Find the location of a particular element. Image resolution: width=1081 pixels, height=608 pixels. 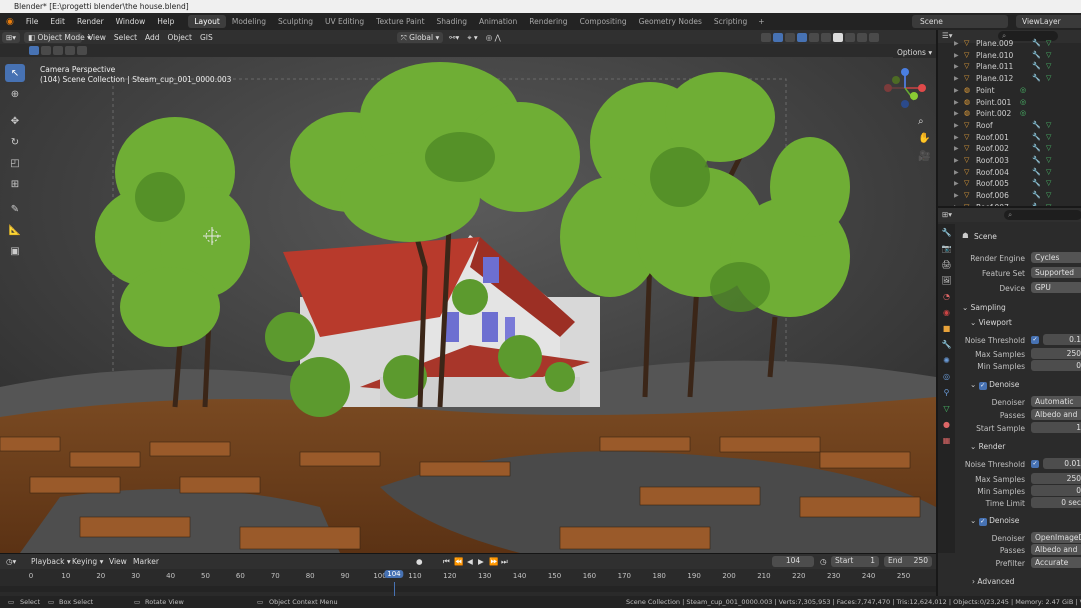

view-layer-tab-icon: 🖼 is located at coordinates (946, 280).